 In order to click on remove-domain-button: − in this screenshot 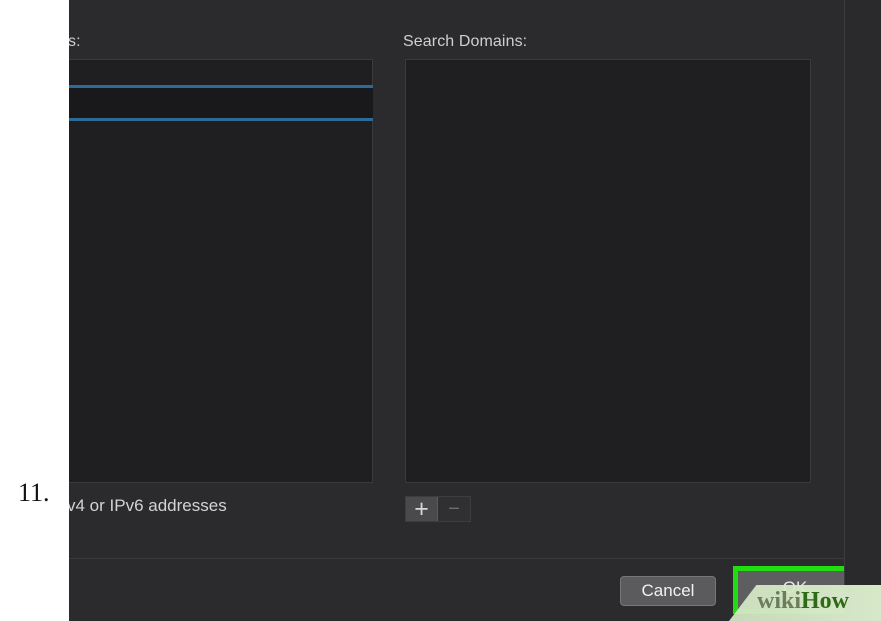, I will do `click(454, 509)`.